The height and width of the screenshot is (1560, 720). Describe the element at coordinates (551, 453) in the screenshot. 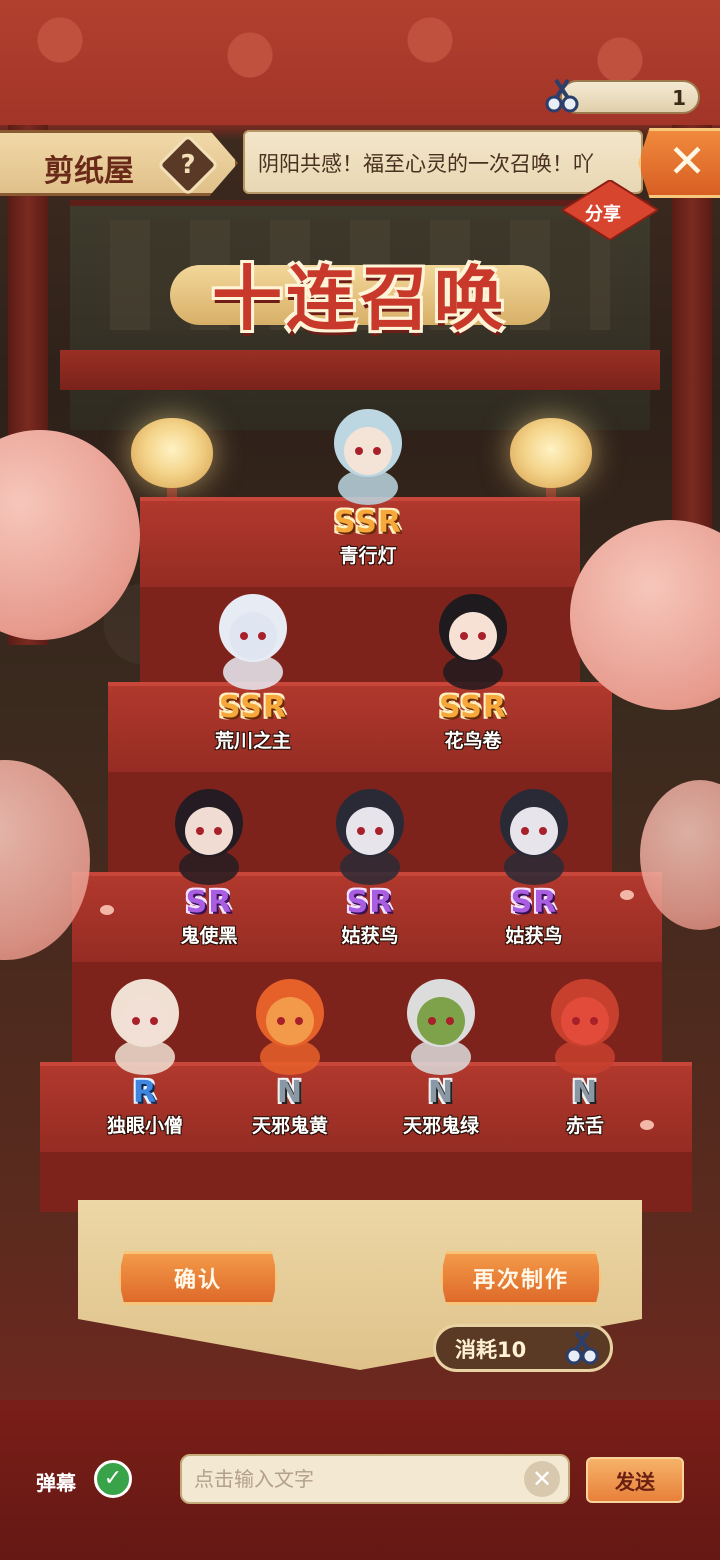

I see `lantern-right` at that location.